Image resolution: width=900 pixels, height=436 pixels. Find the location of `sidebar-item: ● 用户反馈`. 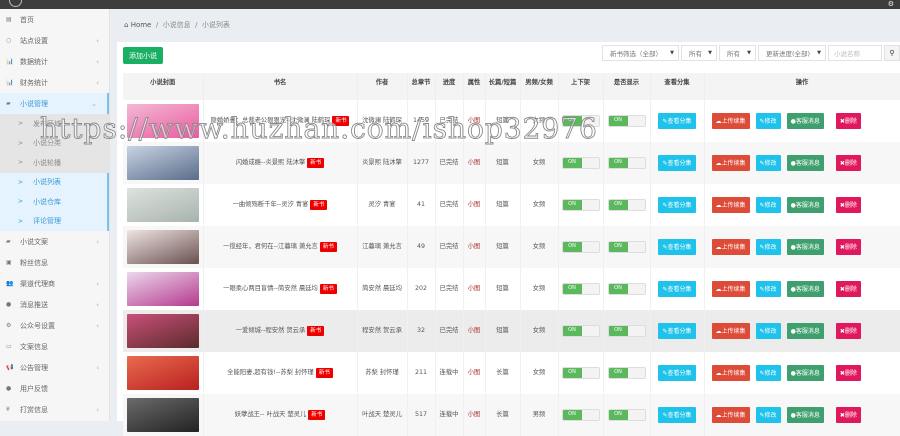

sidebar-item: ● 用户反馈 is located at coordinates (54, 388).